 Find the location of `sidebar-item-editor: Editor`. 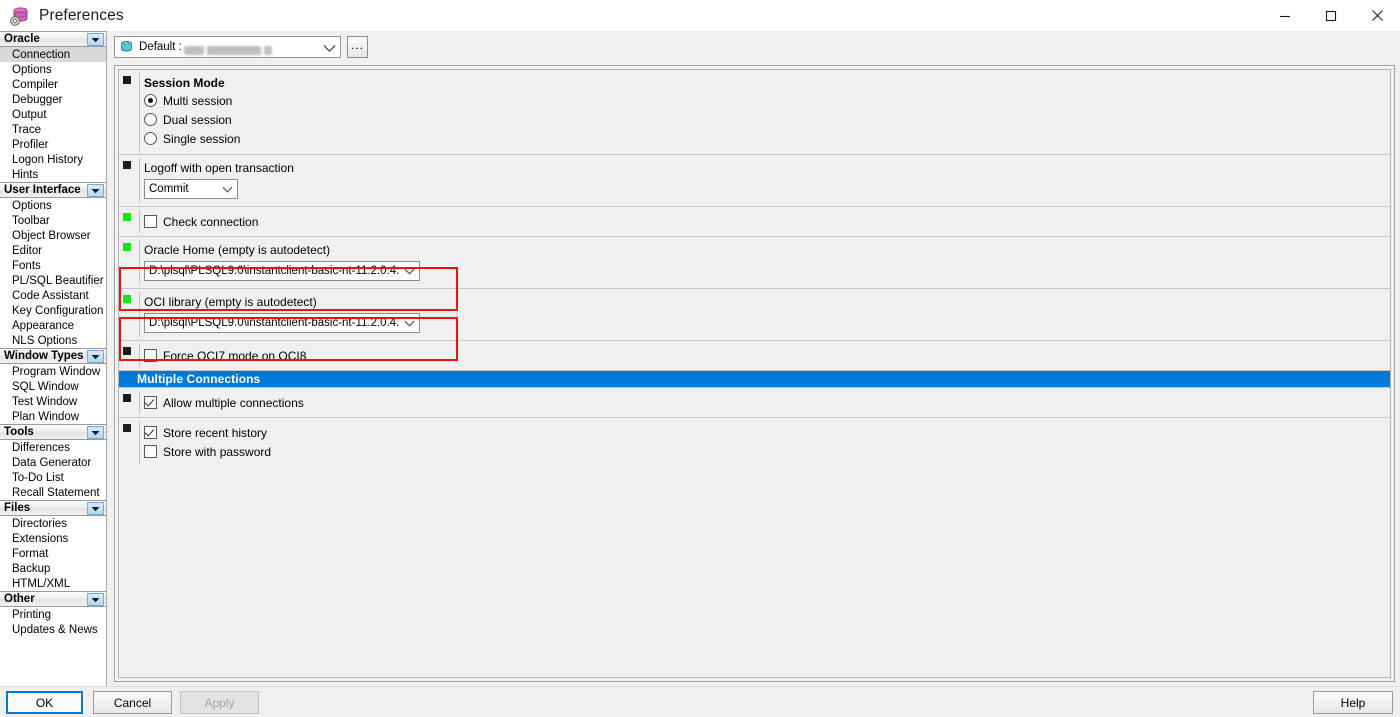

sidebar-item-editor: Editor is located at coordinates (53, 250).